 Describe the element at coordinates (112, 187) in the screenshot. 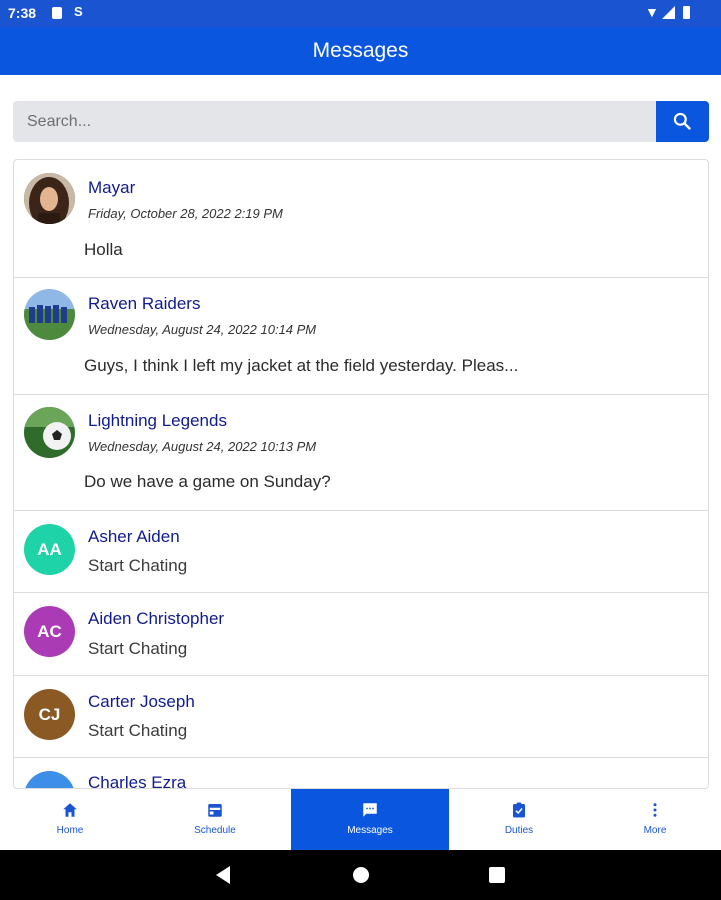

I see `sender-name: Mayar` at that location.